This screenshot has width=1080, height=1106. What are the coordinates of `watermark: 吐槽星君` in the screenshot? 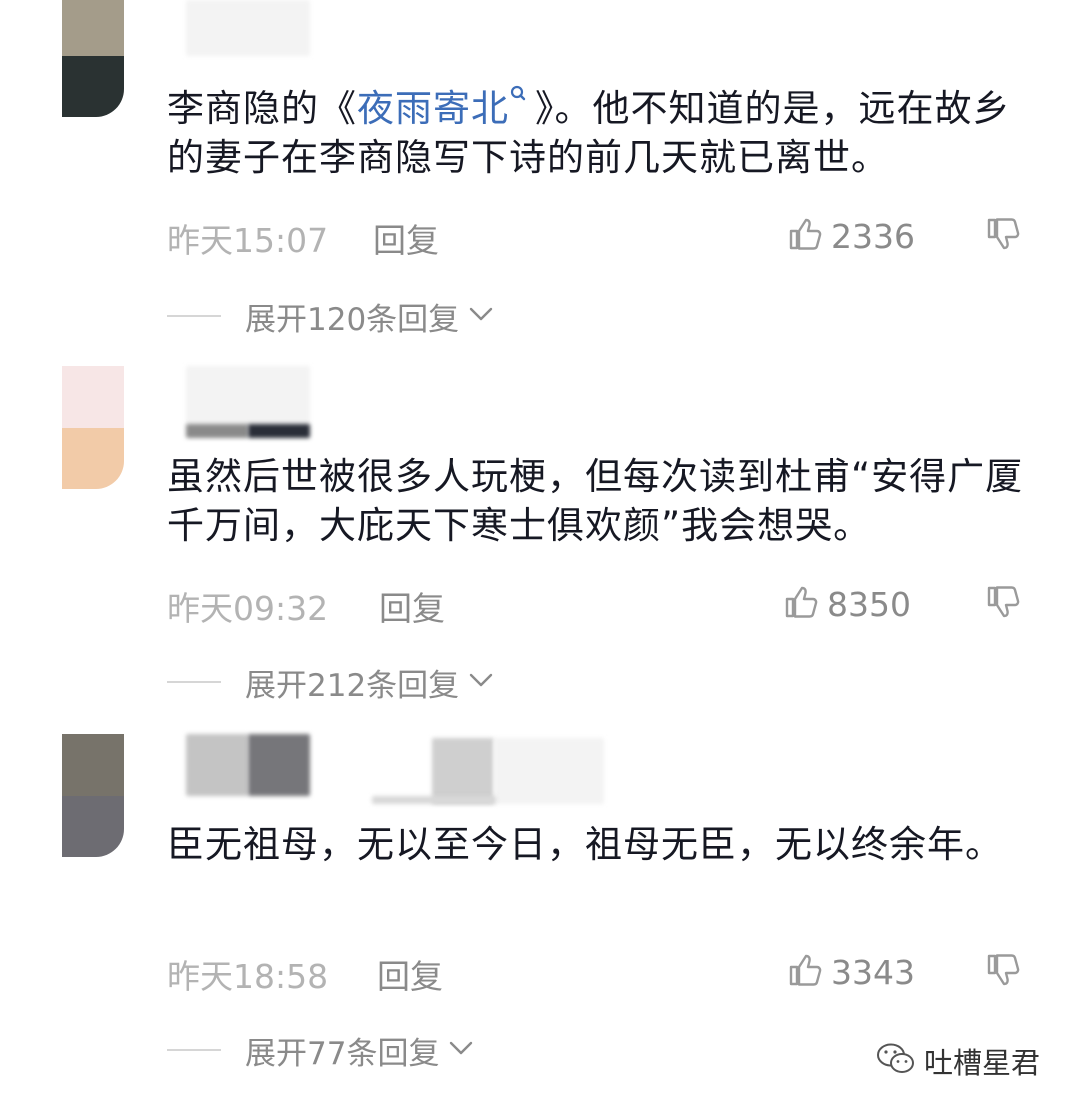 It's located at (958, 1061).